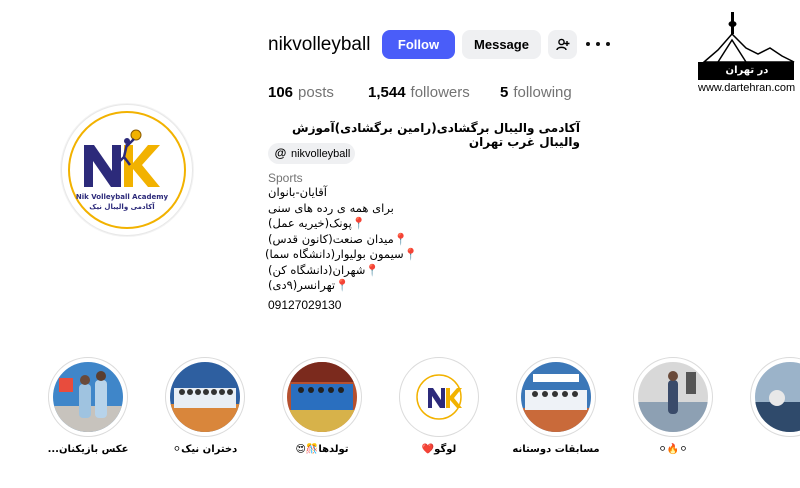 The height and width of the screenshot is (488, 800). Describe the element at coordinates (319, 44) in the screenshot. I see `profile-username: nikvolleyball` at that location.